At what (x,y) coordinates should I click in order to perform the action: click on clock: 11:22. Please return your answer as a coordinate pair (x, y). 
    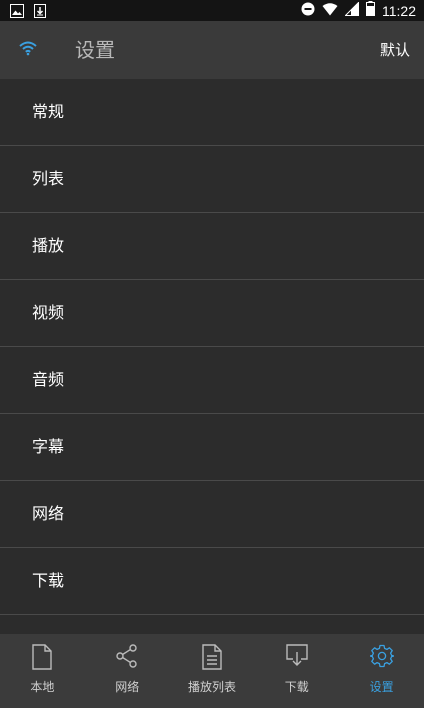
    Looking at the image, I should click on (399, 10).